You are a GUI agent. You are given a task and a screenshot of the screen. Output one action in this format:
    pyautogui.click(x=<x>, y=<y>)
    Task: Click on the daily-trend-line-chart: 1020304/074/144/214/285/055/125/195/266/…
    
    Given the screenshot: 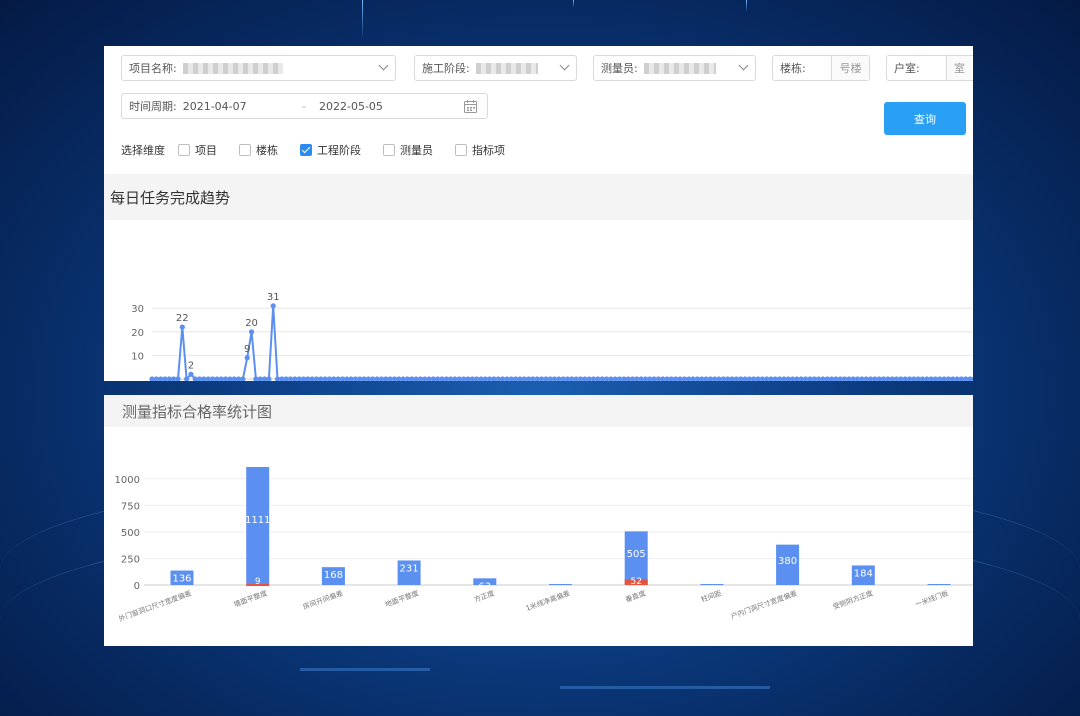 What is the action you would take?
    pyautogui.click(x=552, y=336)
    